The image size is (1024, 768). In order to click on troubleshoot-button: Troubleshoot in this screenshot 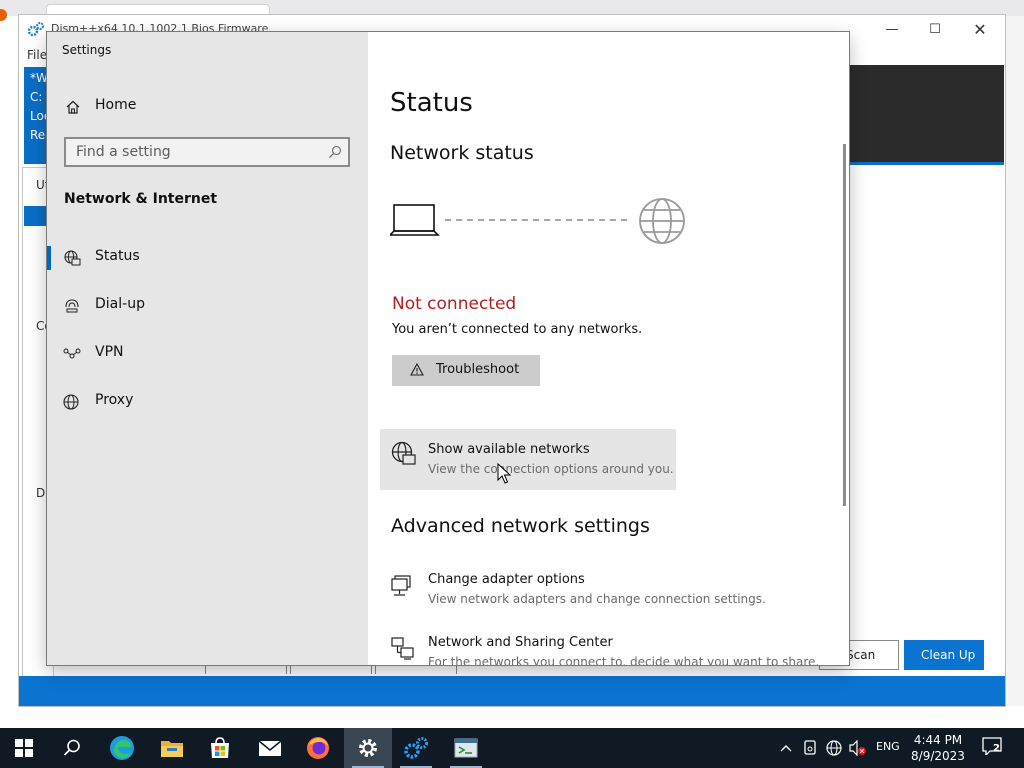, I will do `click(466, 370)`.